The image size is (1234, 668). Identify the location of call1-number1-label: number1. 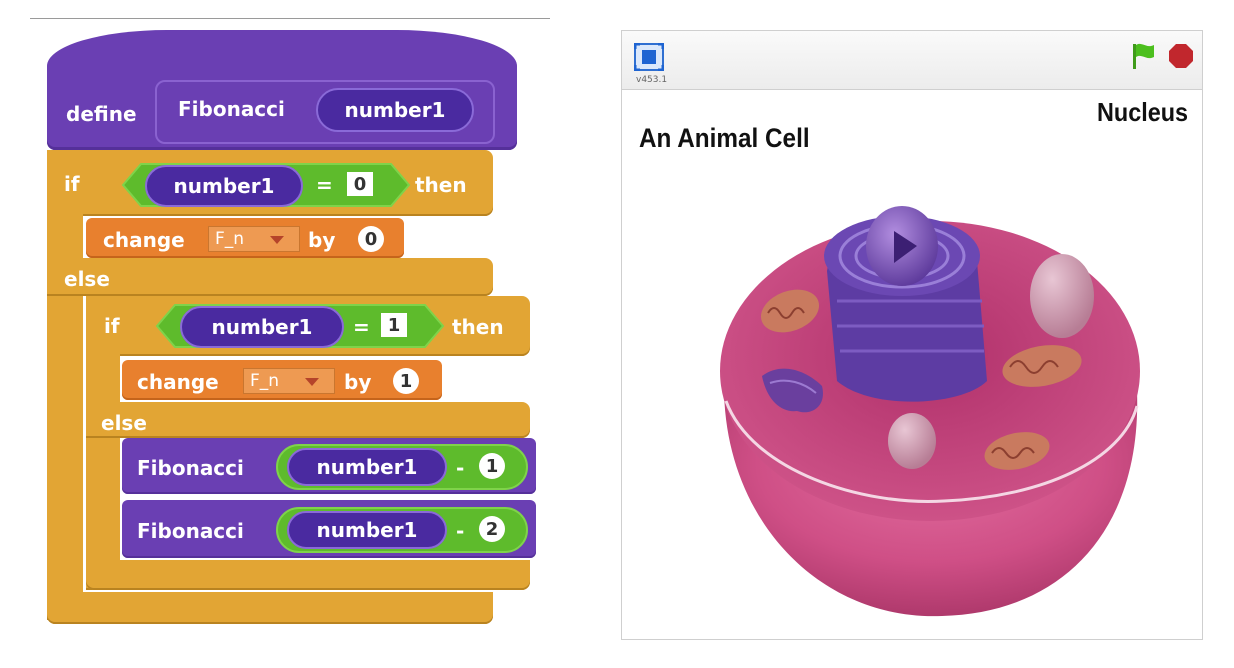
(367, 467).